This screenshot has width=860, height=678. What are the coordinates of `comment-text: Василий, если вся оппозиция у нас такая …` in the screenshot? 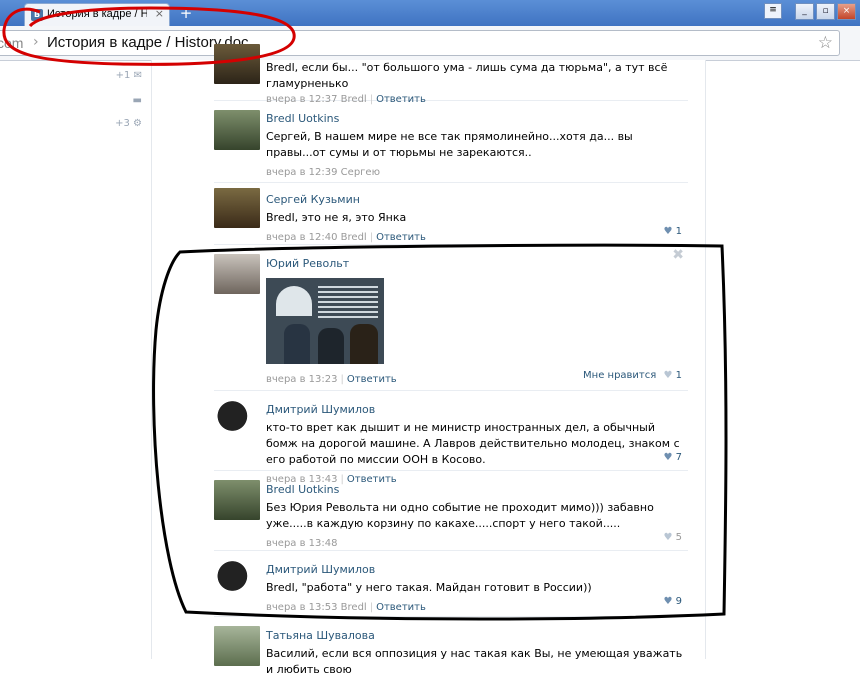 It's located at (474, 661).